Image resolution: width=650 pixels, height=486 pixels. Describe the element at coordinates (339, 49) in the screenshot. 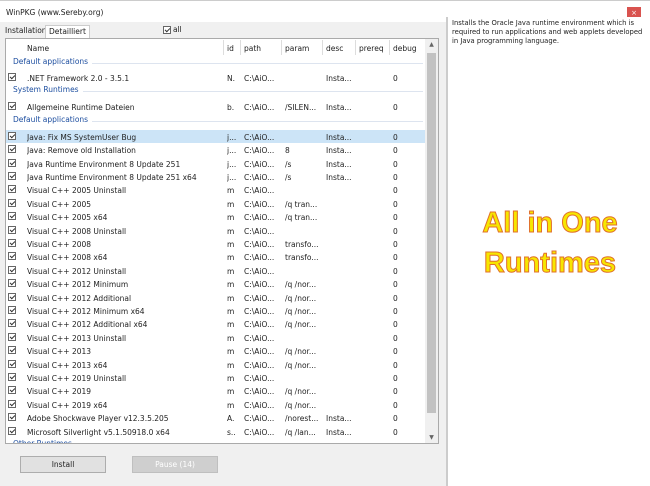

I see `column-header-desc: desc` at that location.